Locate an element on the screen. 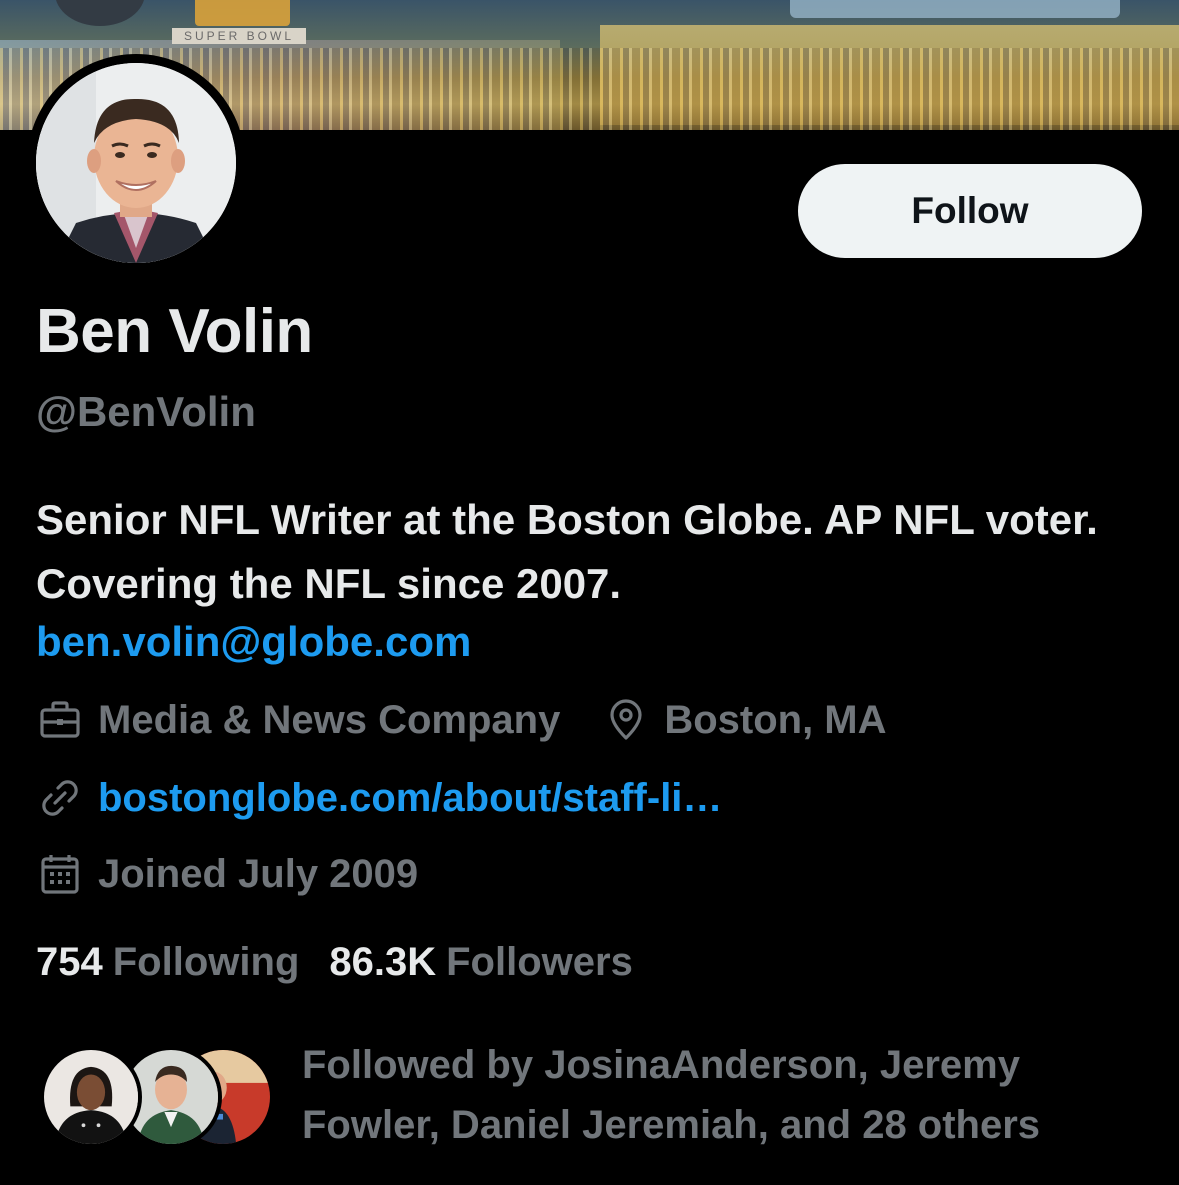 This screenshot has width=1179, height=1185. location-label: Boston, MA is located at coordinates (775, 719).